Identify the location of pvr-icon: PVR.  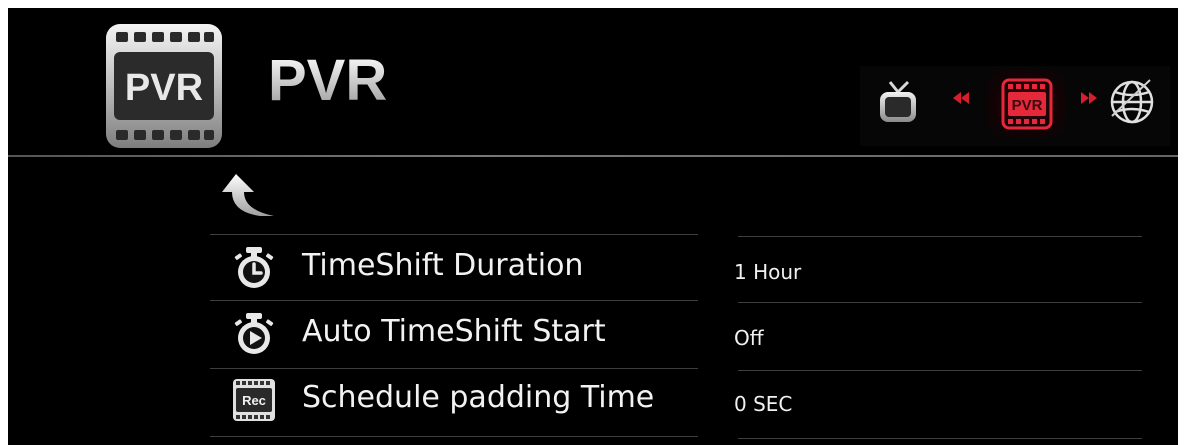
(1027, 104).